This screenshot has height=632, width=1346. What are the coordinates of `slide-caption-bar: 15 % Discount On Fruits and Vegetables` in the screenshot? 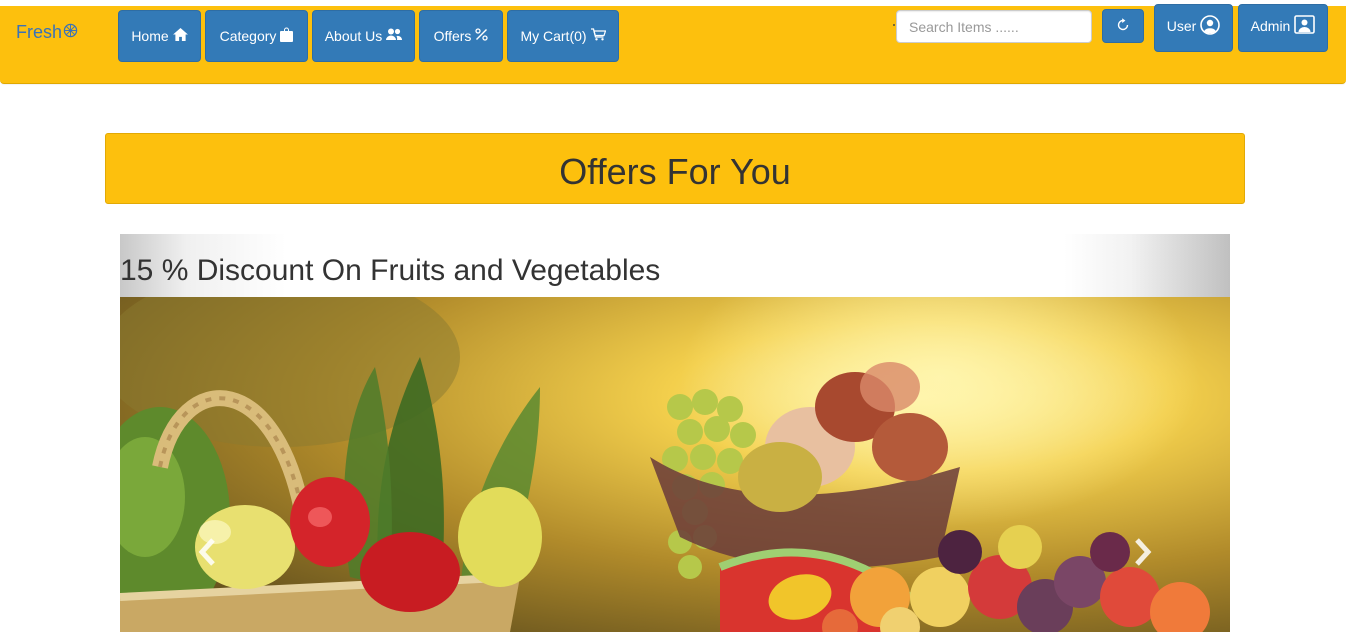 It's located at (675, 265).